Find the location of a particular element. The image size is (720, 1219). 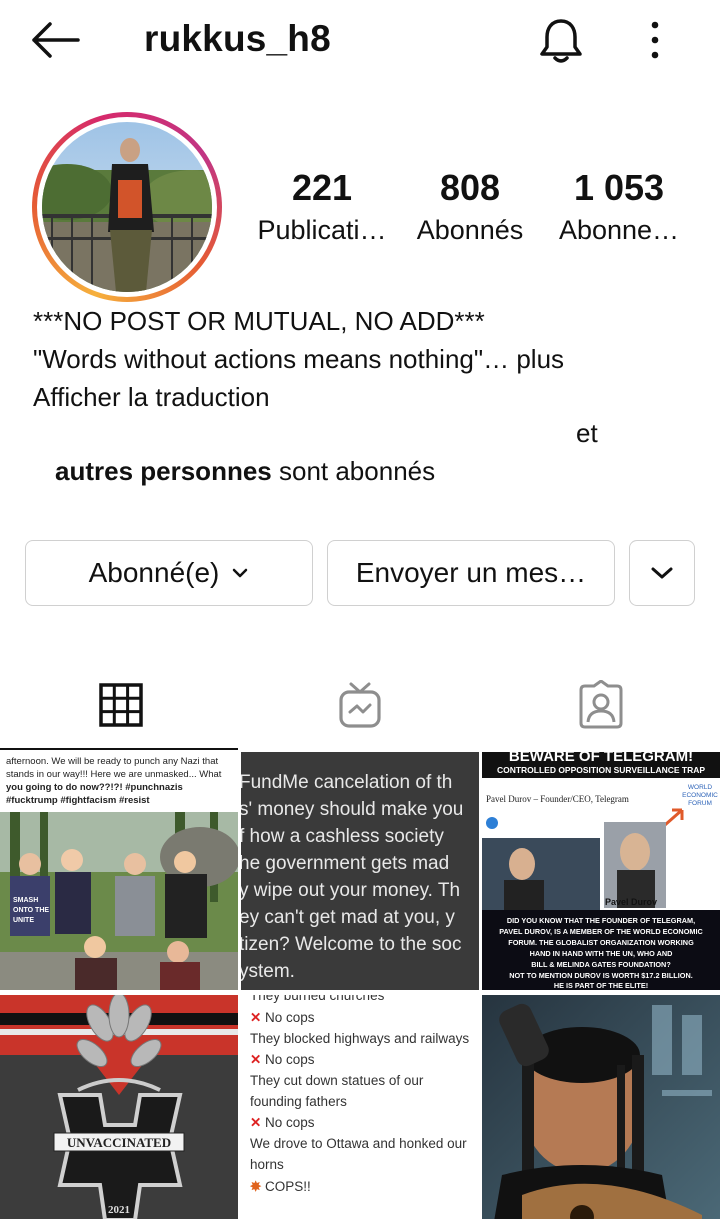

igtv-icon is located at coordinates (360, 705).